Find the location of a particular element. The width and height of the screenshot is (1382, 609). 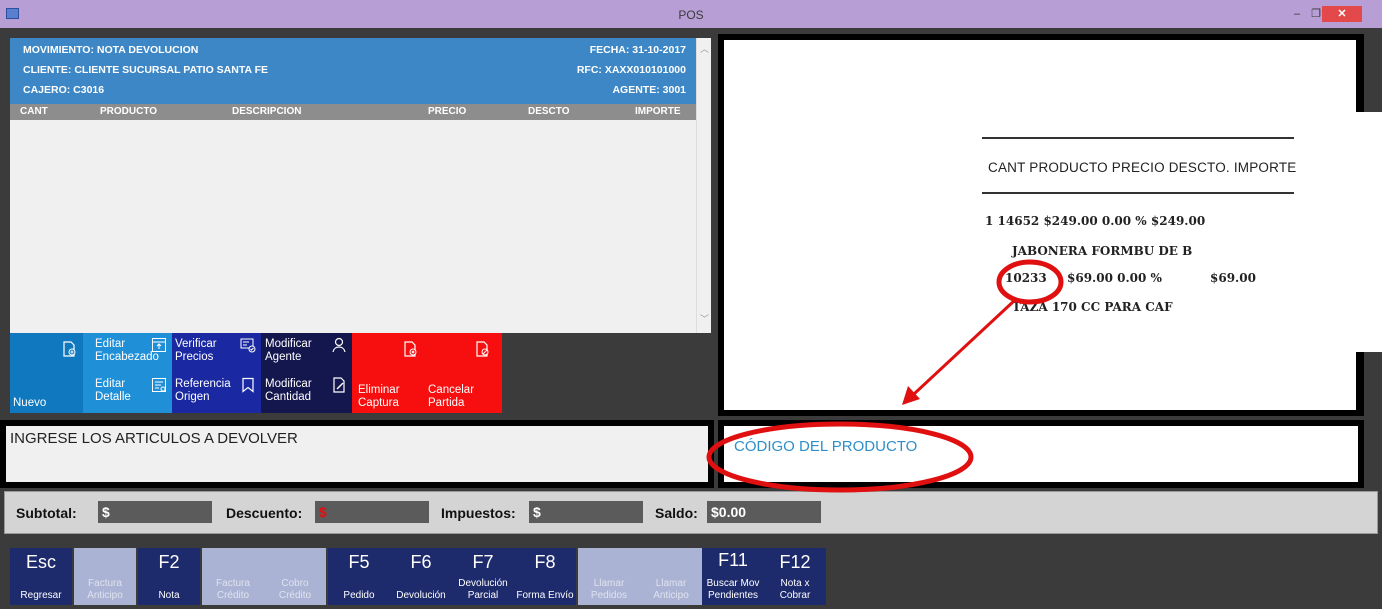

product-code-placeholder: CÓDIGO DEL PRODUCTO is located at coordinates (826, 446).